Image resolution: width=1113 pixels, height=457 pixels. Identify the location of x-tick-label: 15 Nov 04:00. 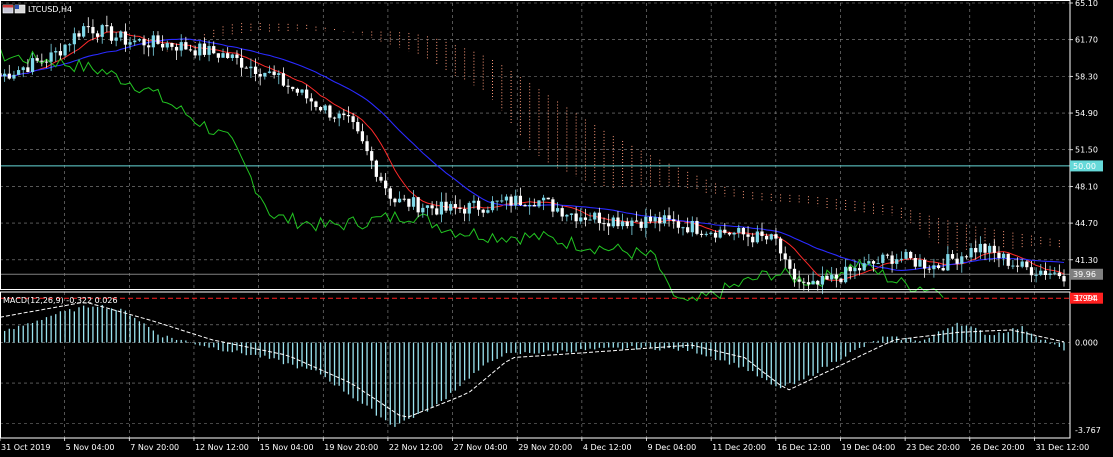
(287, 447).